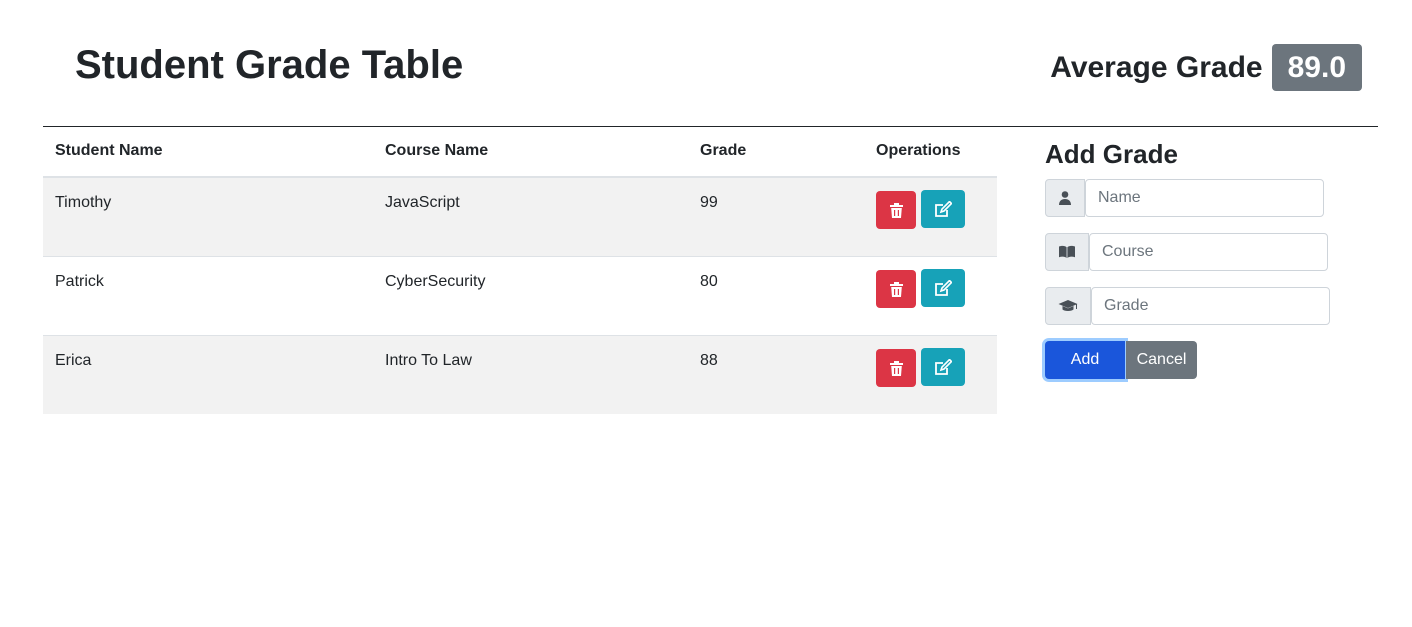  I want to click on average-grade-label: Average Grade, so click(1156, 67).